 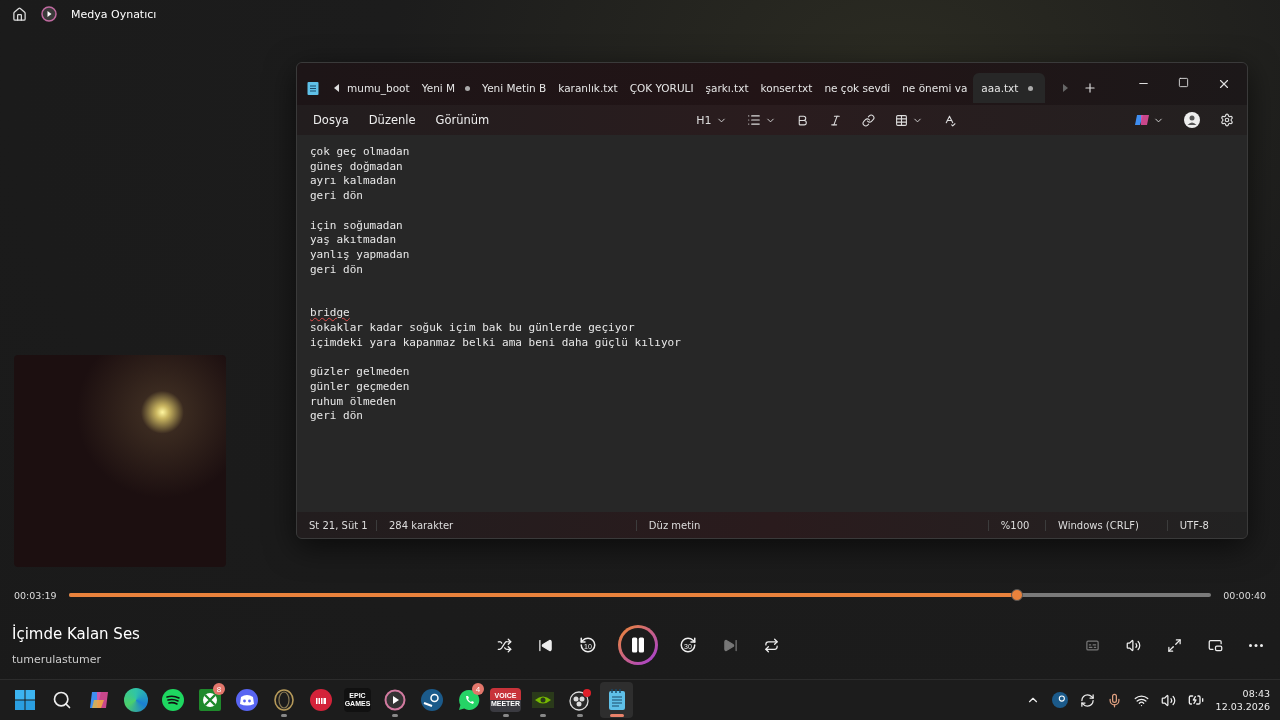 What do you see at coordinates (219, 689) in the screenshot?
I see `notification-badge: 8` at bounding box center [219, 689].